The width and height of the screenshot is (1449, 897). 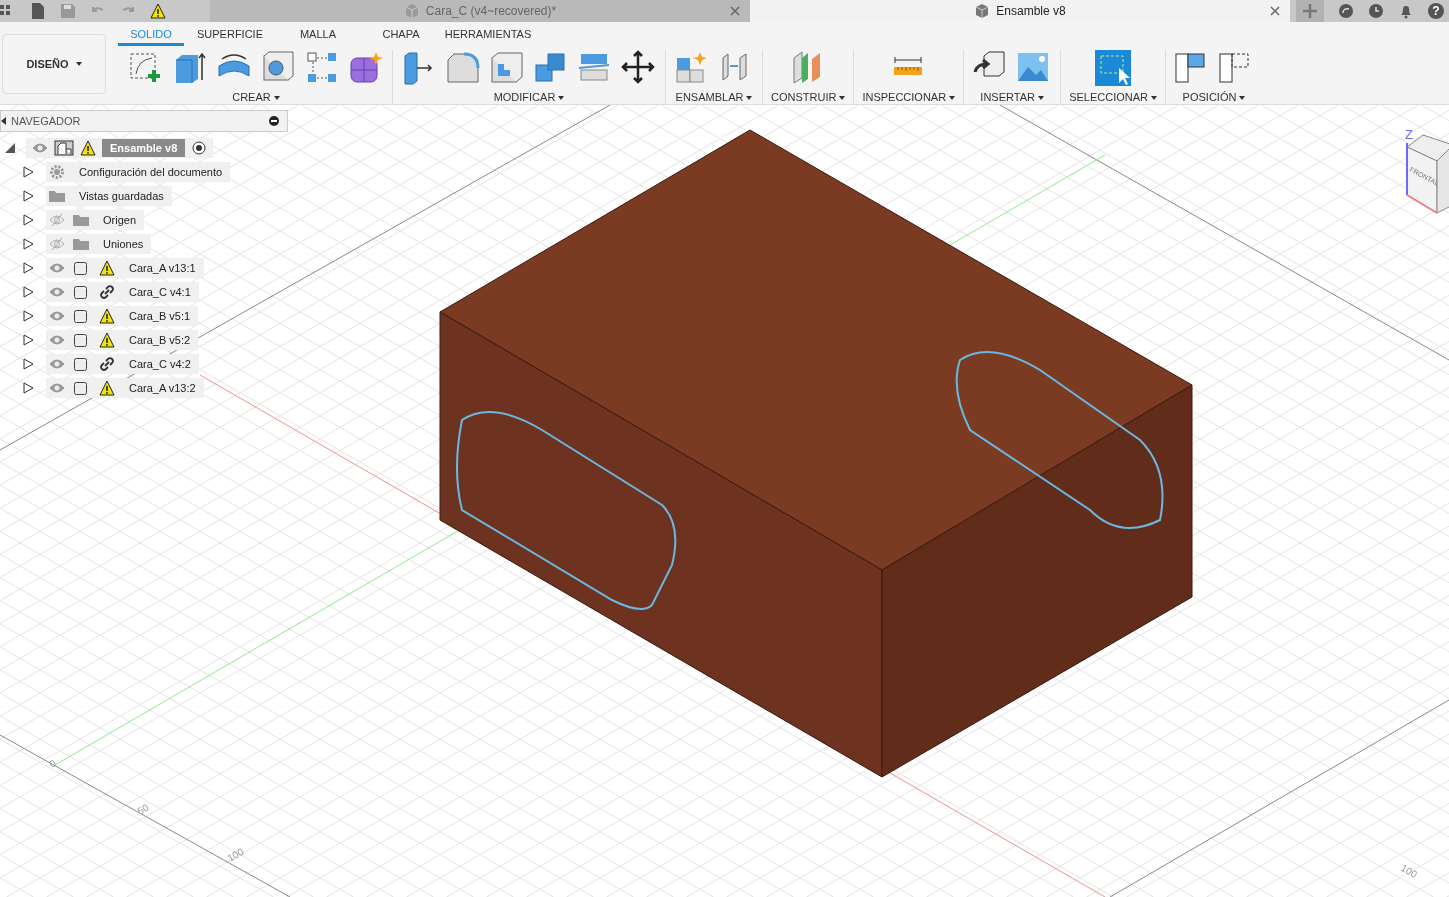 I want to click on fillet-icon, so click(x=463, y=68).